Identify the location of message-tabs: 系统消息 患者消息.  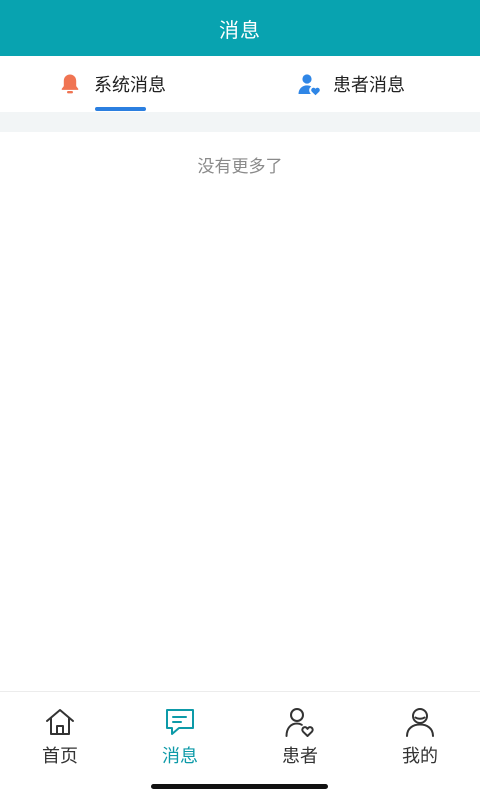
(240, 84).